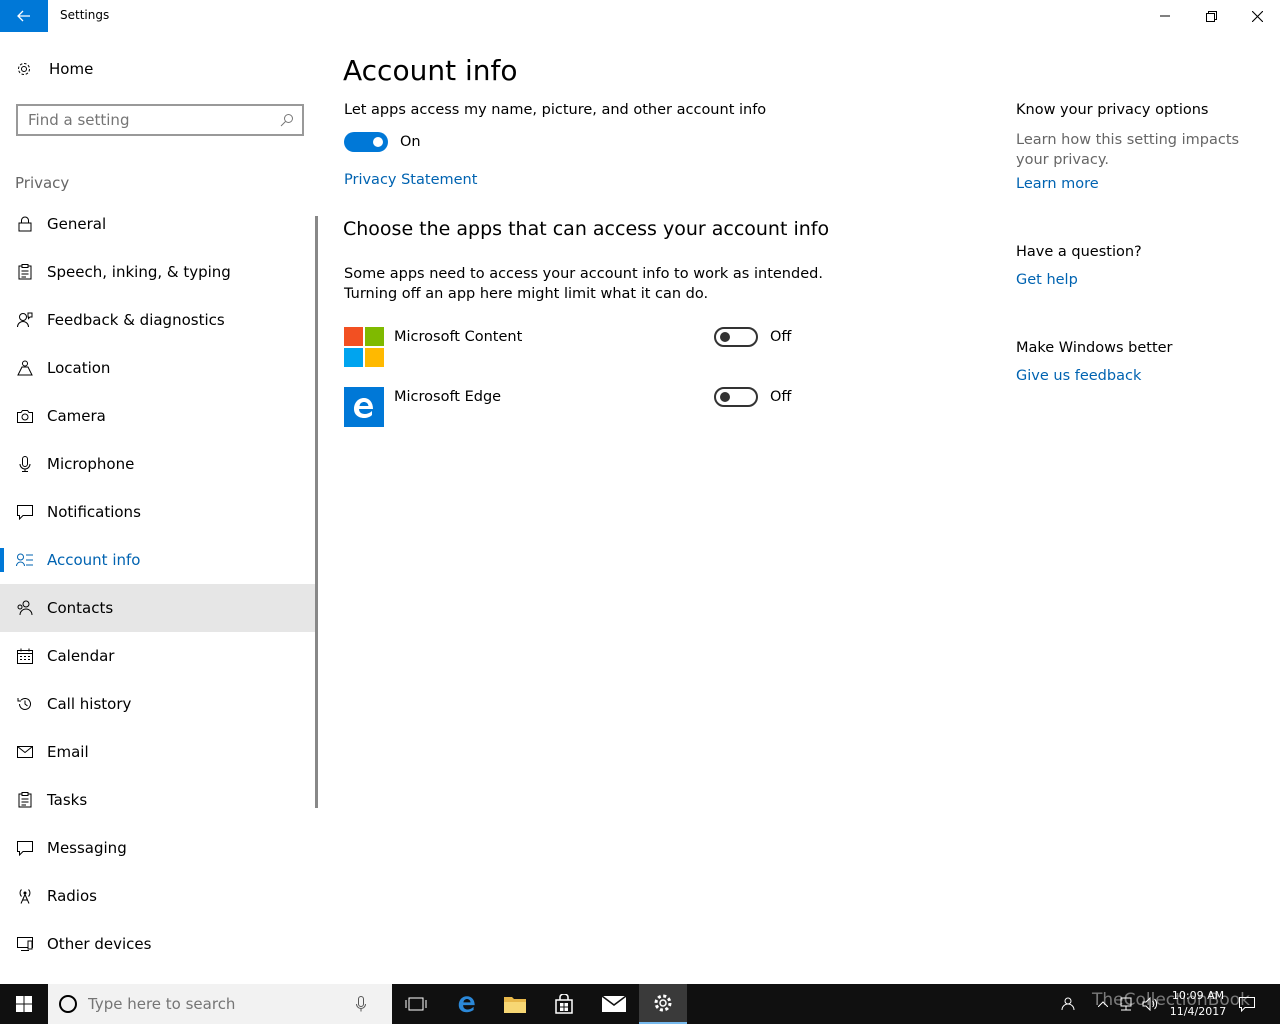 This screenshot has width=1280, height=1024. I want to click on title-bar: Settings, so click(640, 16).